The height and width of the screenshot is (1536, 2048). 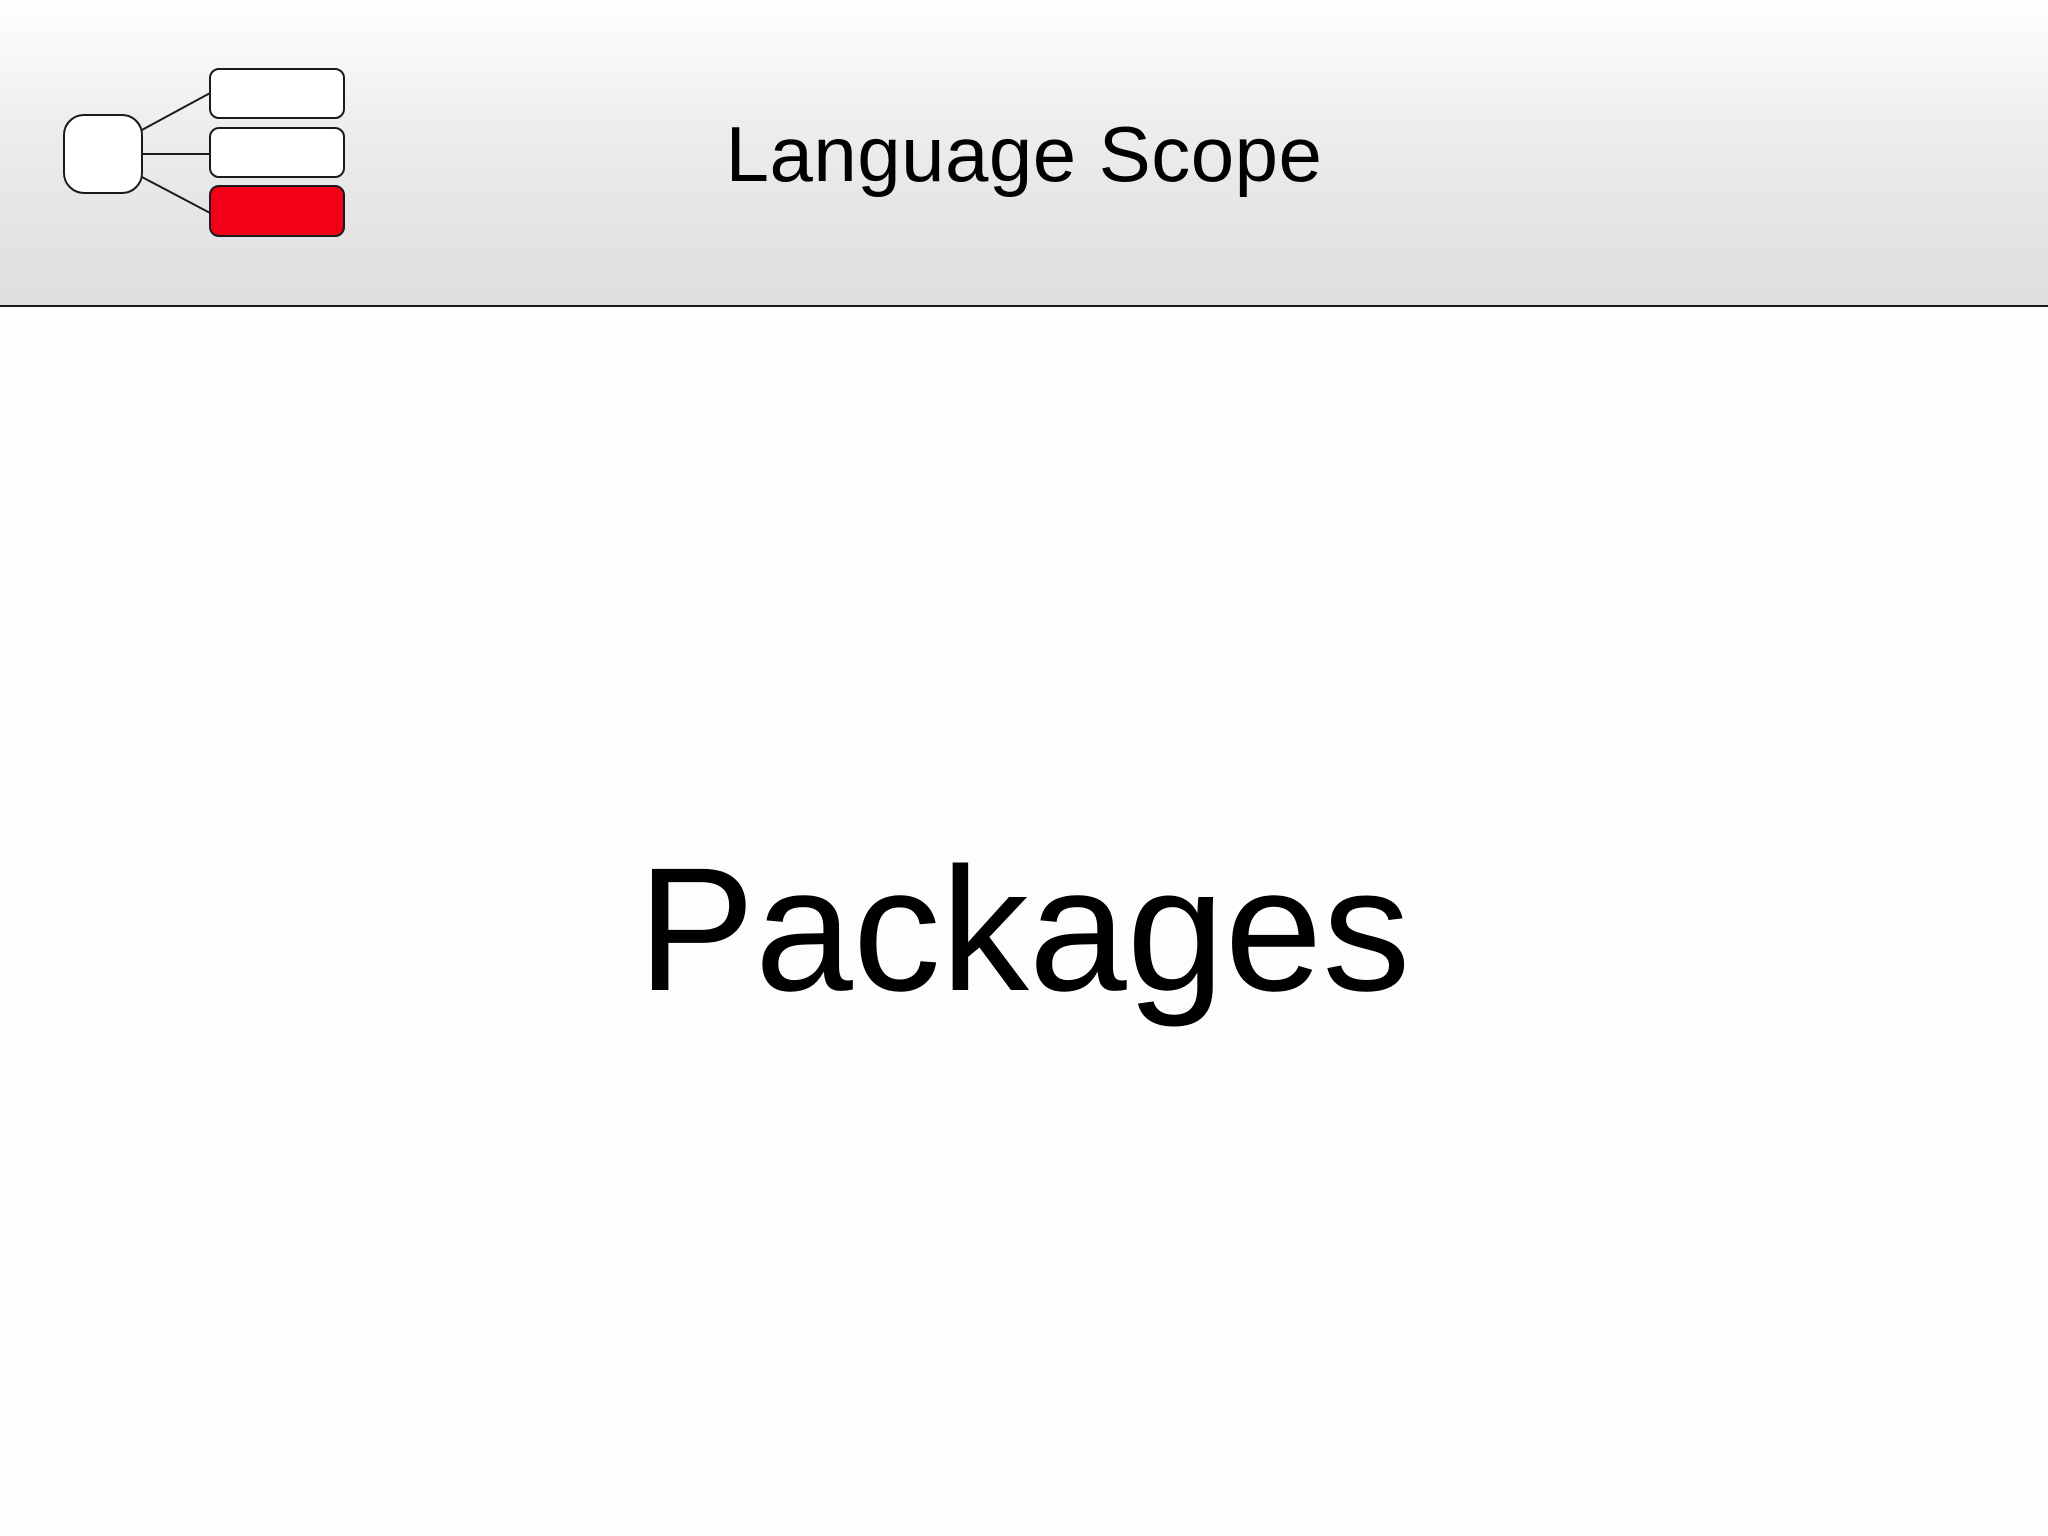 I want to click on header-title: Language Scope, so click(x=1024, y=154).